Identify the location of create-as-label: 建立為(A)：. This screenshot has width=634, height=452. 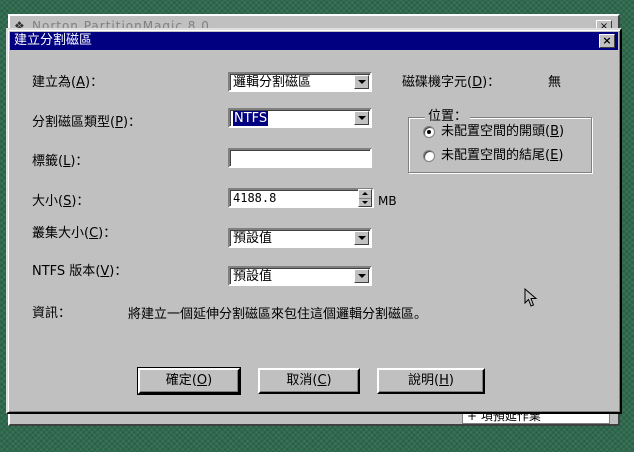
(68, 82).